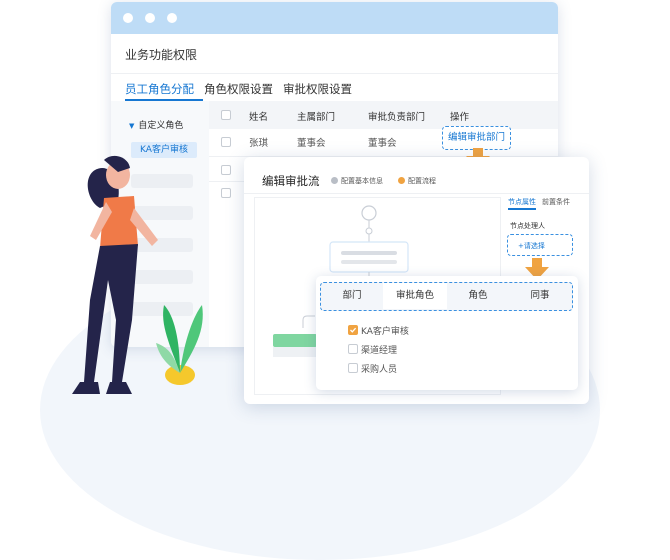  Describe the element at coordinates (385, 332) in the screenshot. I see `option-label: KA客户审核` at that location.